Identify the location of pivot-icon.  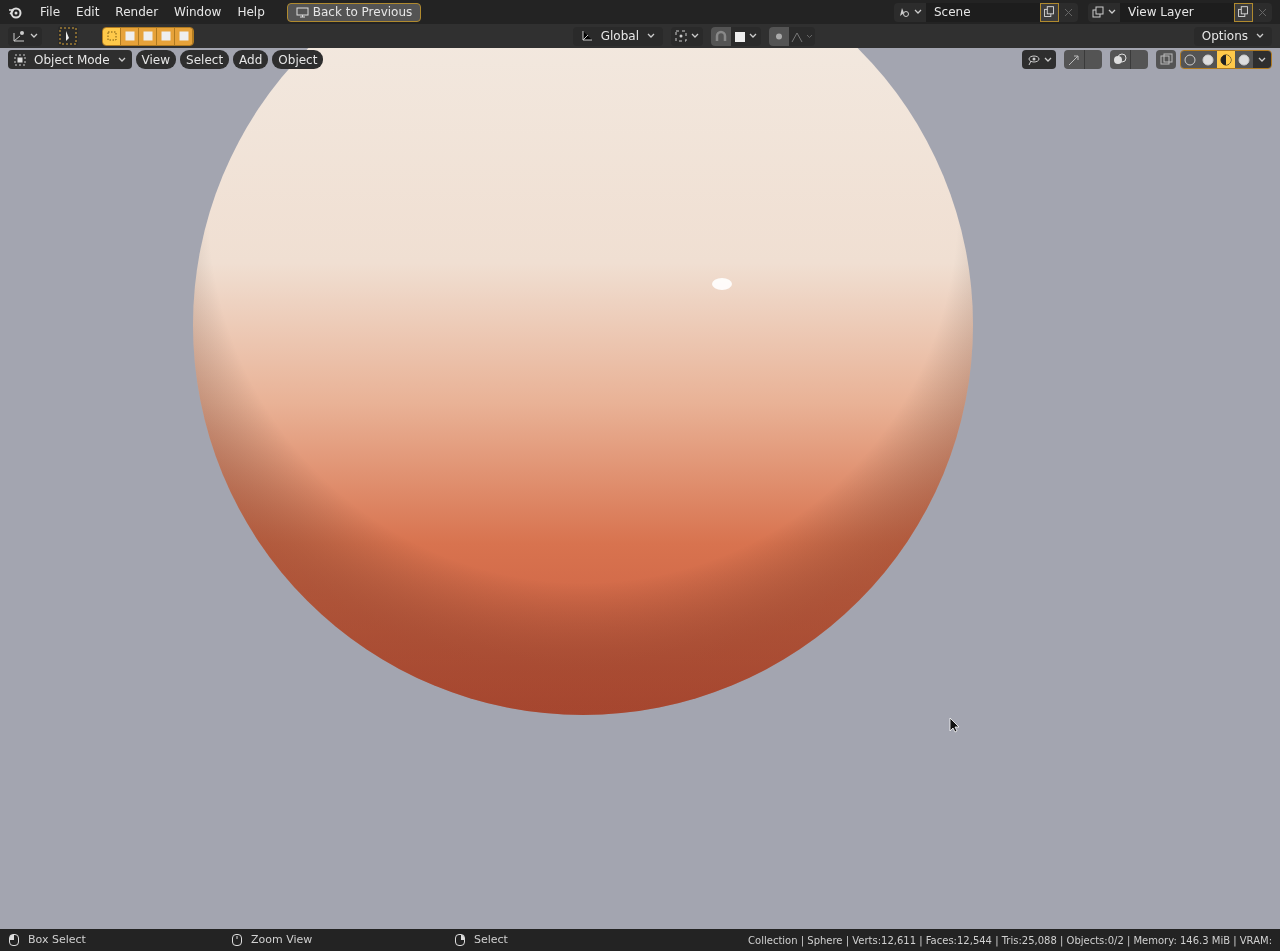
(681, 36).